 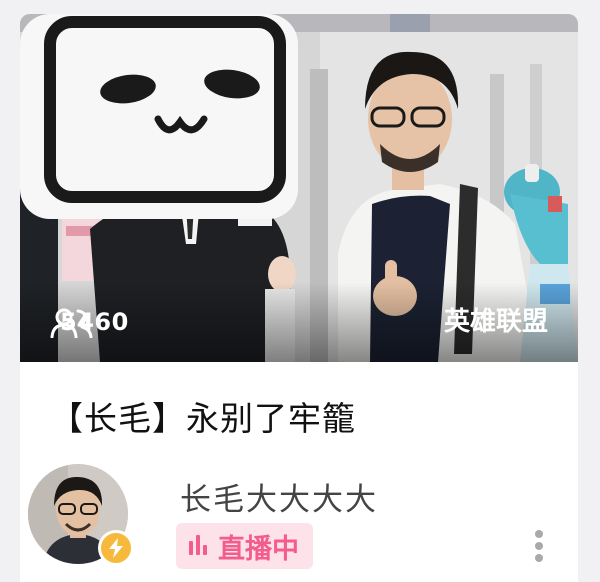 What do you see at coordinates (279, 496) in the screenshot?
I see `streamer-name: 长毛大大大大` at bounding box center [279, 496].